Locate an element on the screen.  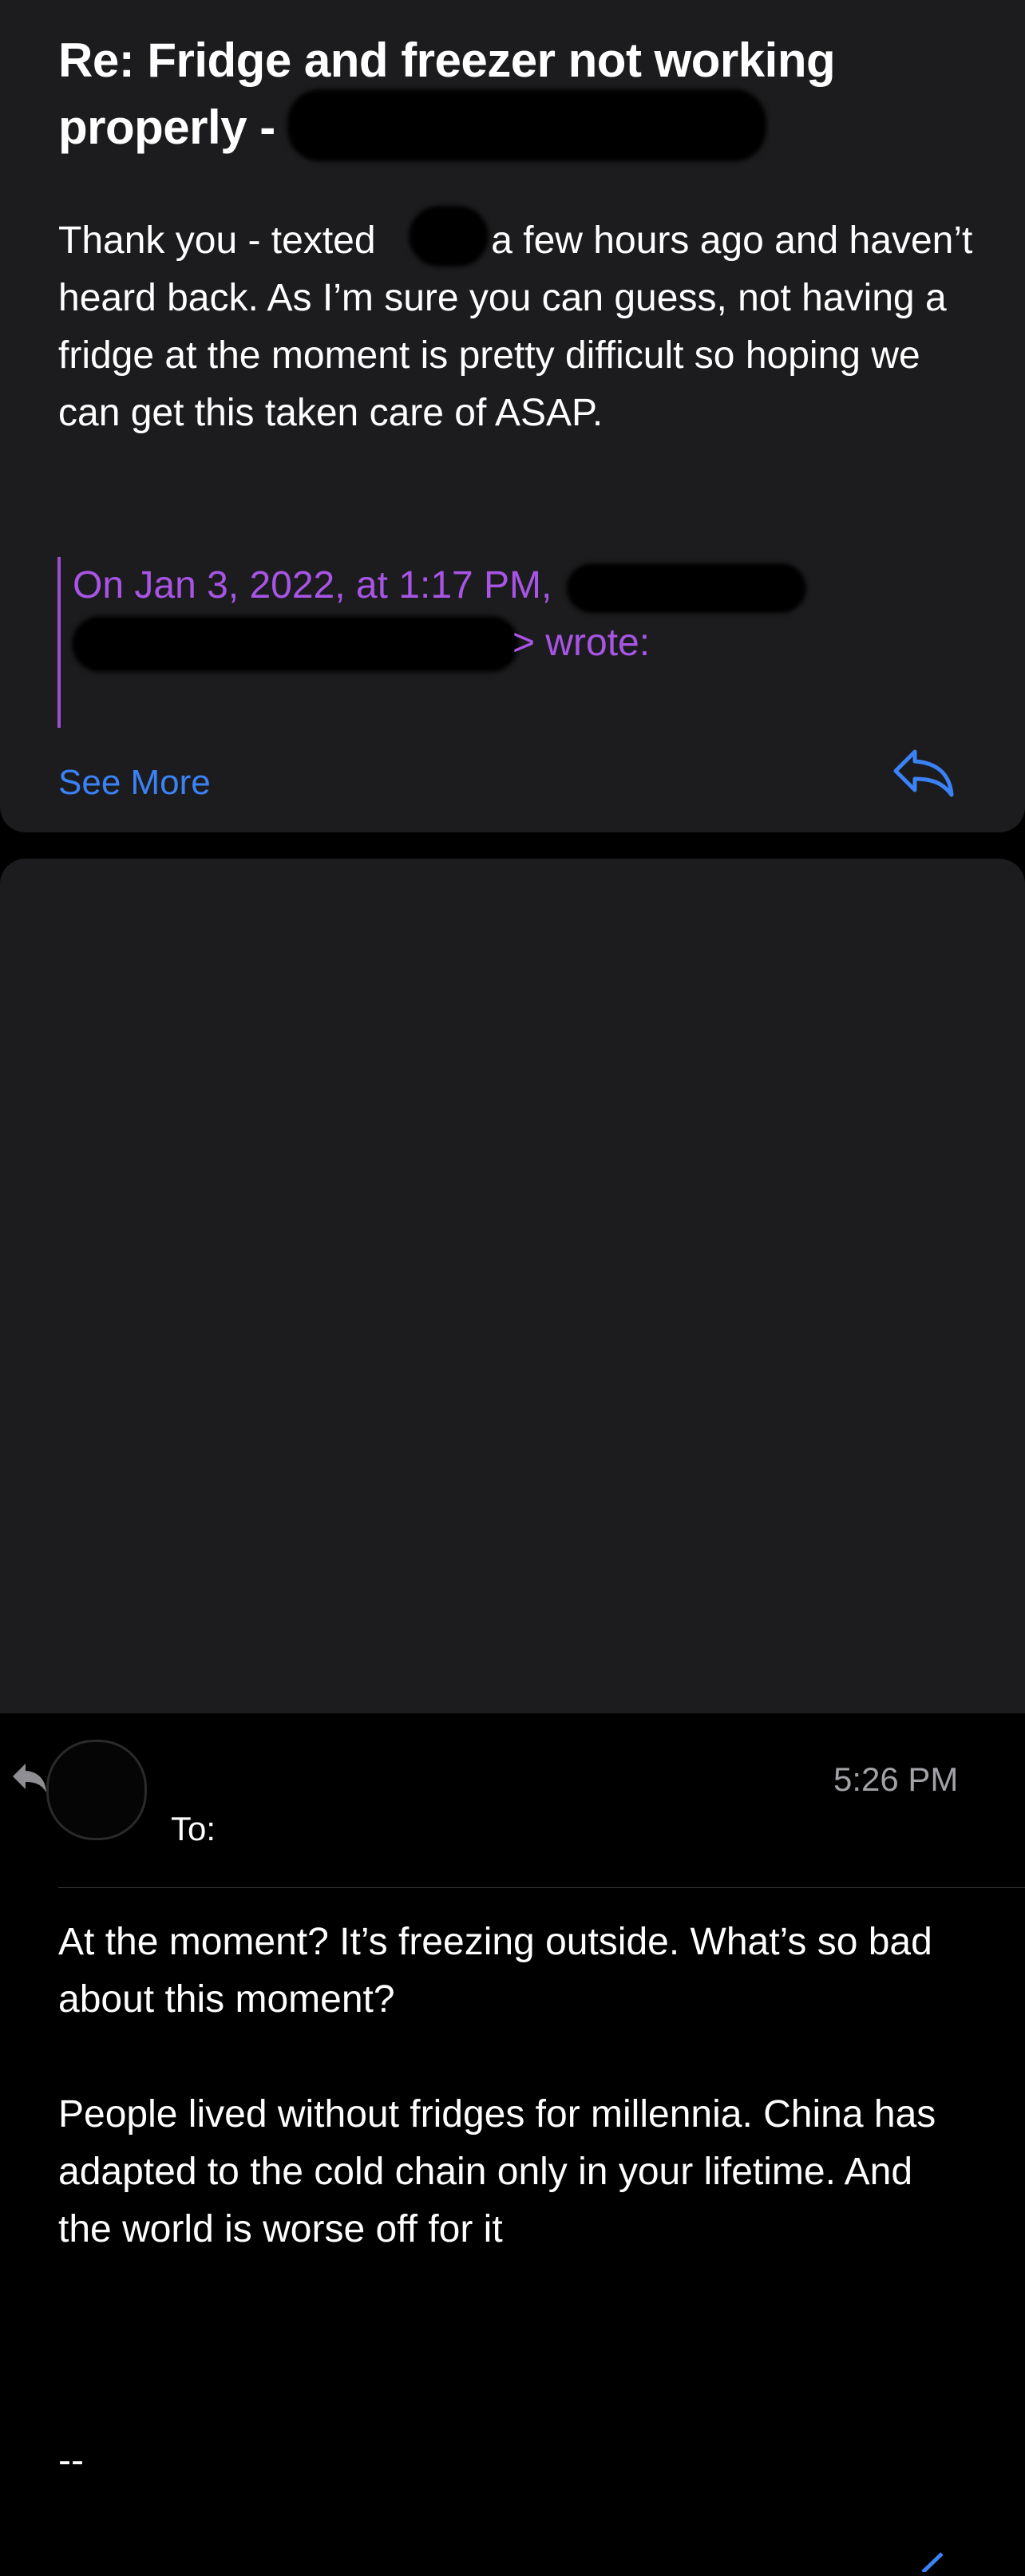
redacted-sender-email is located at coordinates (295, 644).